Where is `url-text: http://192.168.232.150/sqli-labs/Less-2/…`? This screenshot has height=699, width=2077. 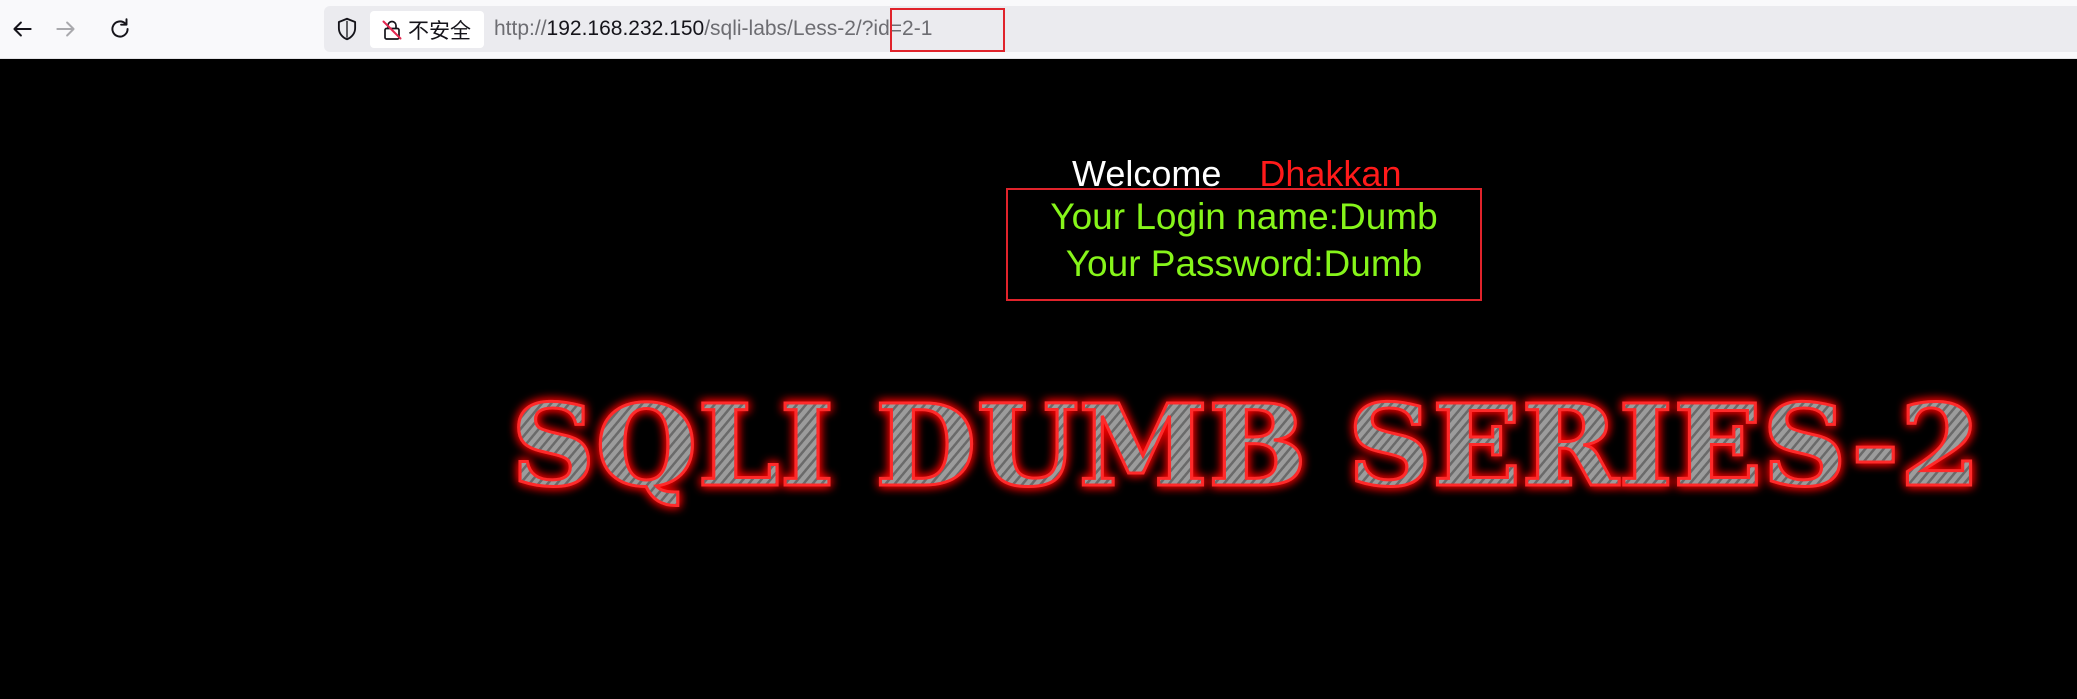
url-text: http://192.168.232.150/sqli-labs/Less-2/… is located at coordinates (713, 29).